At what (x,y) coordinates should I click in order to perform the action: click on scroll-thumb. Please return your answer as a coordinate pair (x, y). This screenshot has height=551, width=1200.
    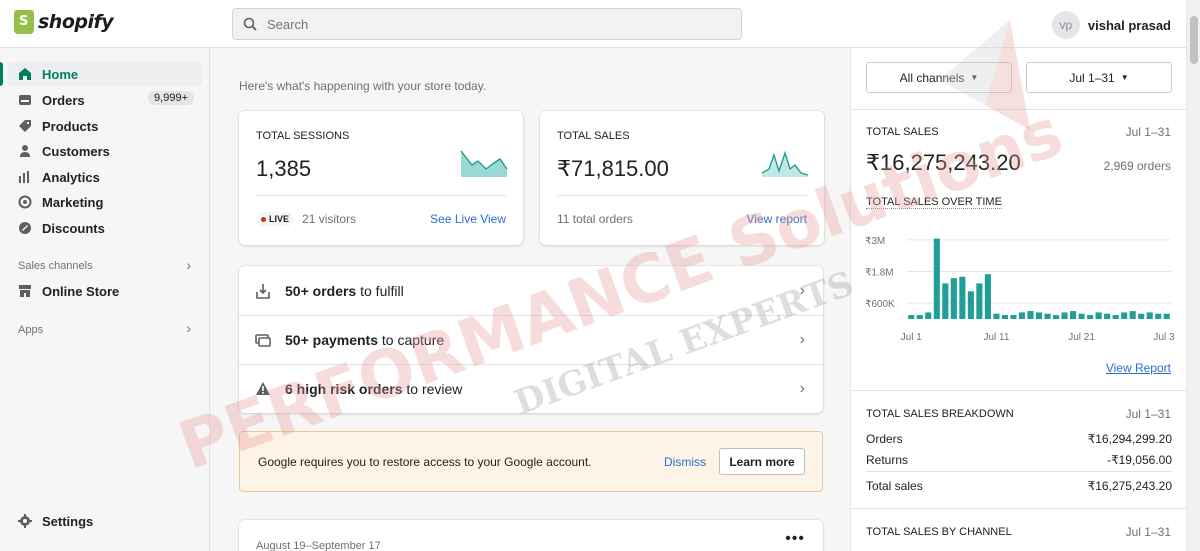
    Looking at the image, I should click on (1194, 40).